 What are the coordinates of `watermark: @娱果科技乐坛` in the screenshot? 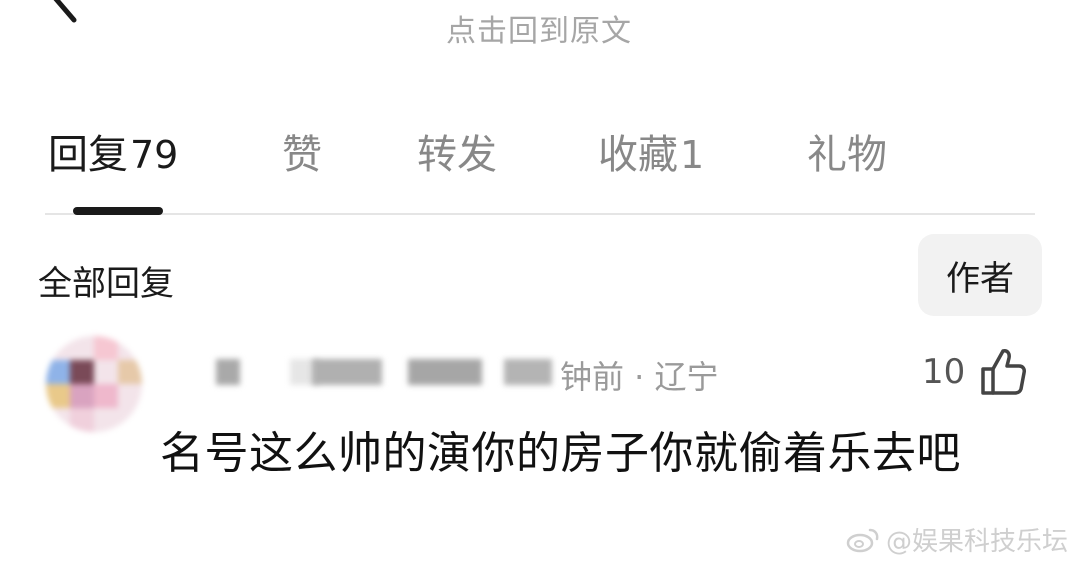 It's located at (957, 539).